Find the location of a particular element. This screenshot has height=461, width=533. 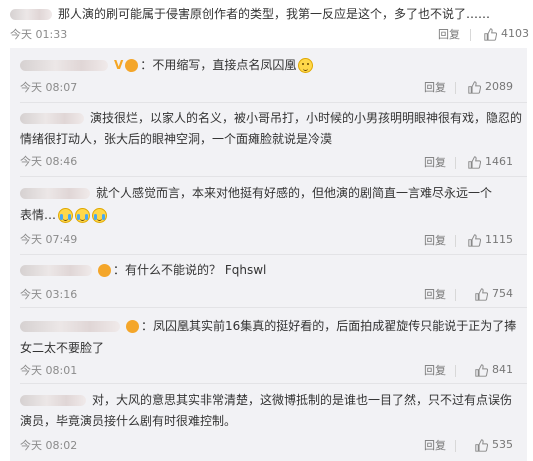

reply-line: ：有什么不能说的？ Fqhswl is located at coordinates (143, 270).